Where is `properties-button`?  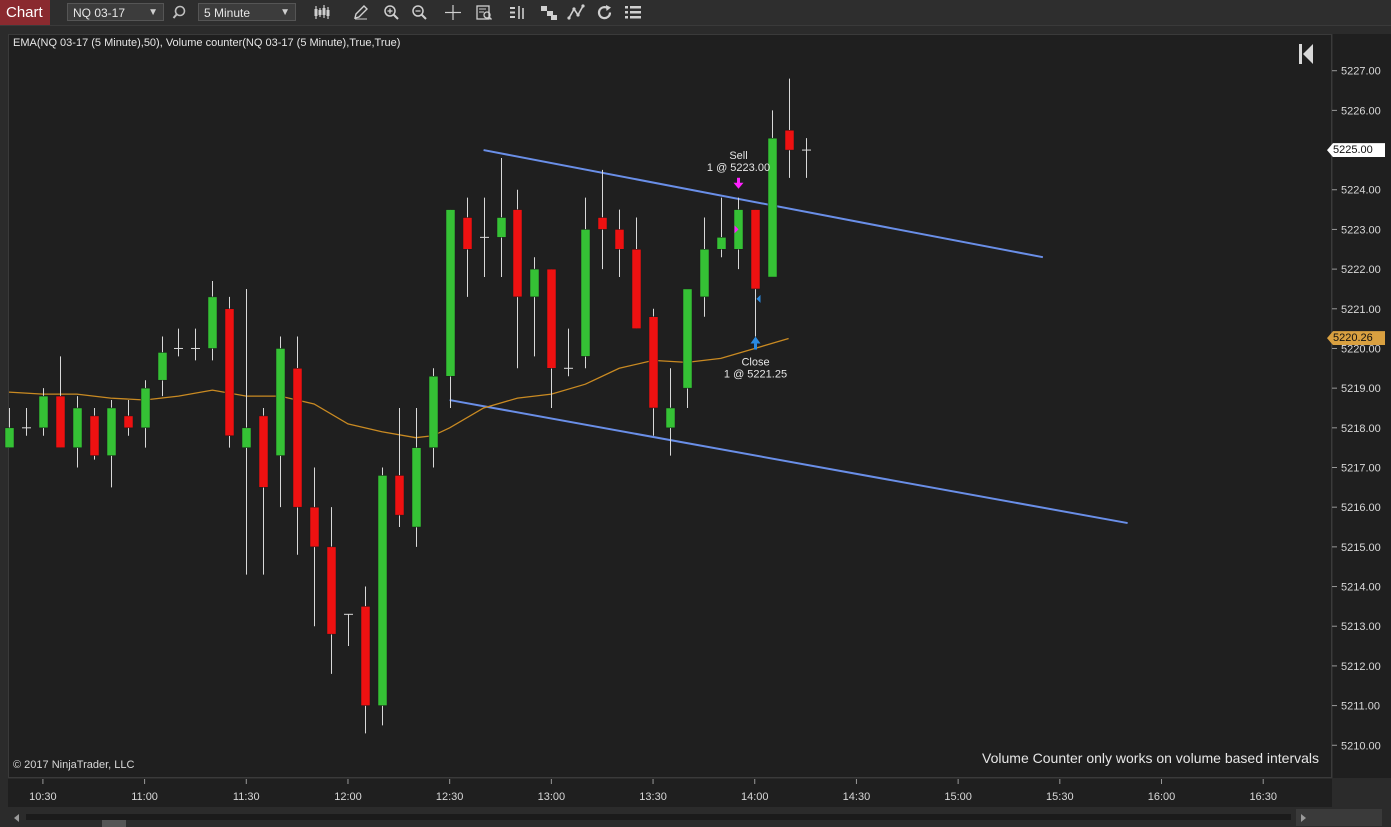 properties-button is located at coordinates (633, 12).